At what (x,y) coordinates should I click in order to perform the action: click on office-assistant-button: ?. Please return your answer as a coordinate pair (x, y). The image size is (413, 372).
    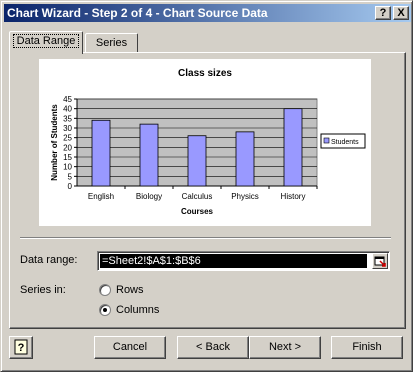
    Looking at the image, I should click on (21, 347).